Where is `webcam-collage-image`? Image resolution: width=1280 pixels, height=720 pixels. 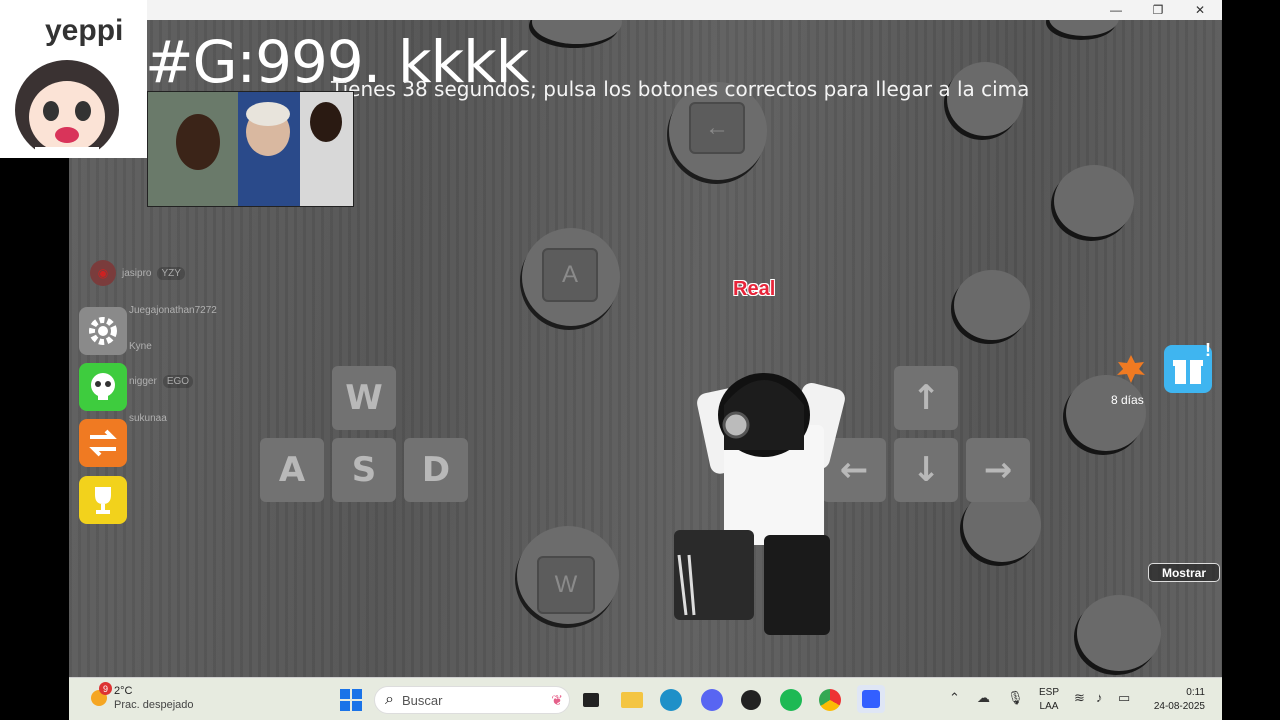
webcam-collage-image is located at coordinates (250, 149).